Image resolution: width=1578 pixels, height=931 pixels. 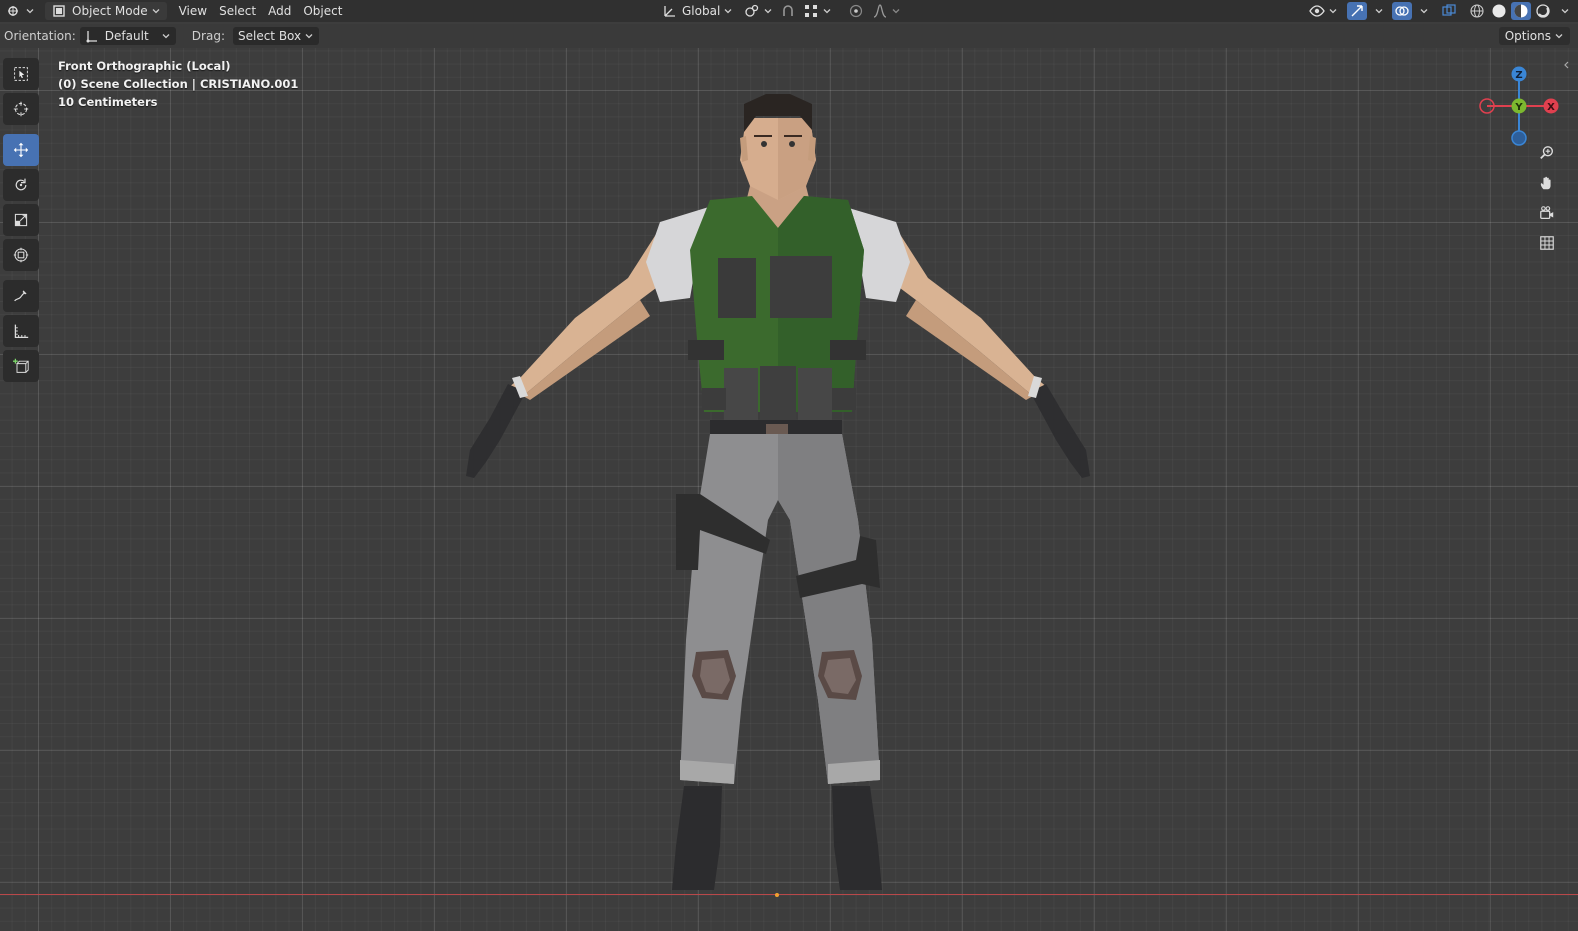 What do you see at coordinates (1524, 101) in the screenshot?
I see `navigation-gizmo: Z X Y` at bounding box center [1524, 101].